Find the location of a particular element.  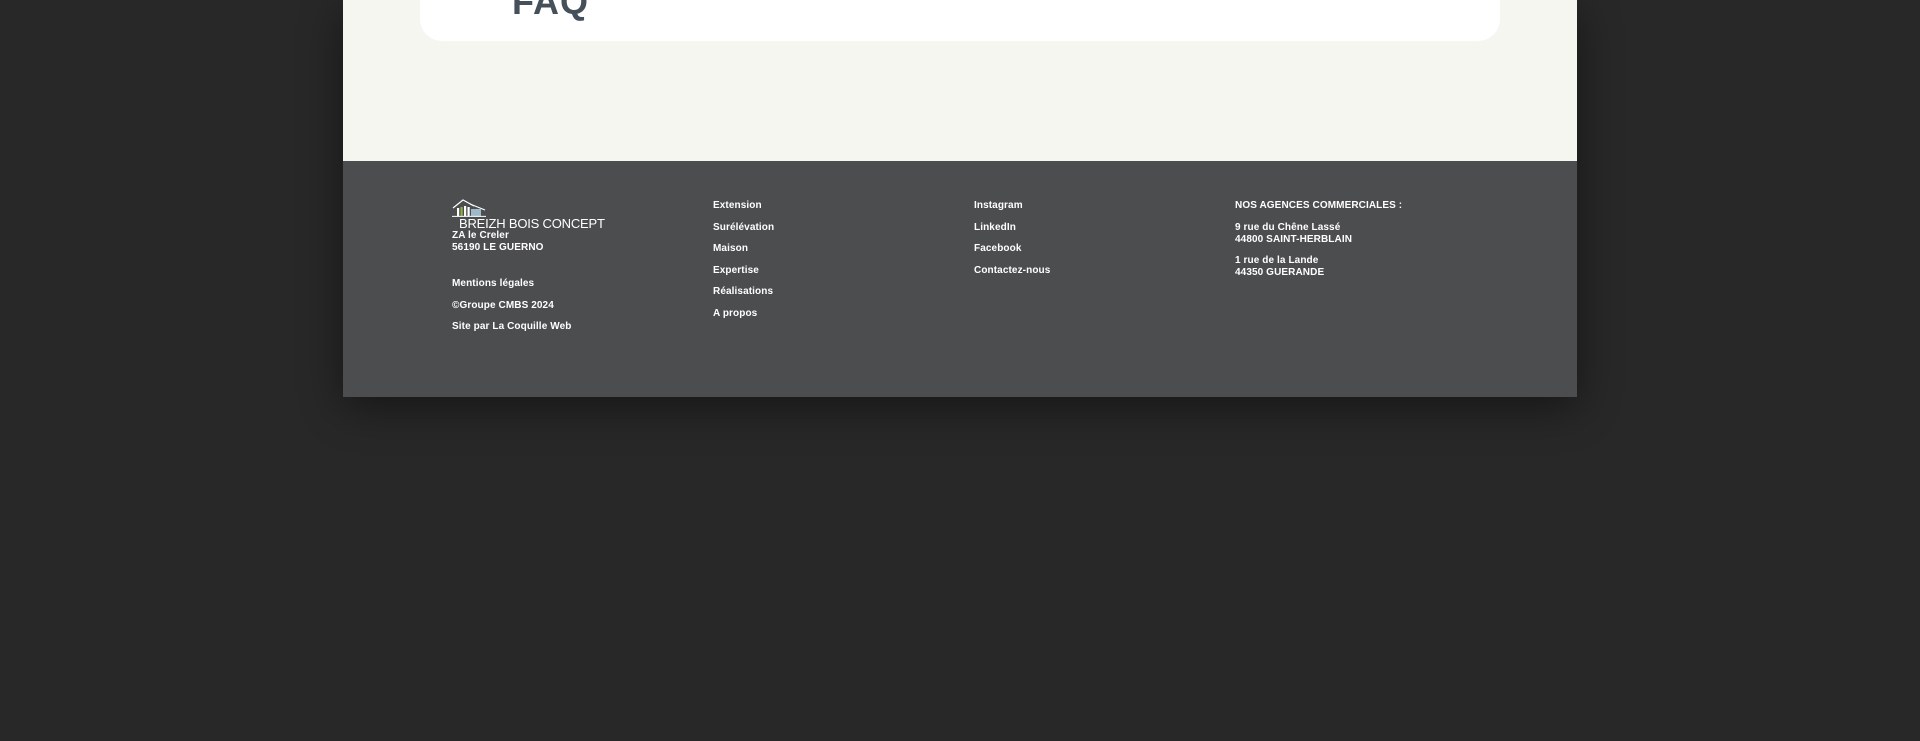

agency-street: 9 rue du Chêne Lassé is located at coordinates (1288, 227).